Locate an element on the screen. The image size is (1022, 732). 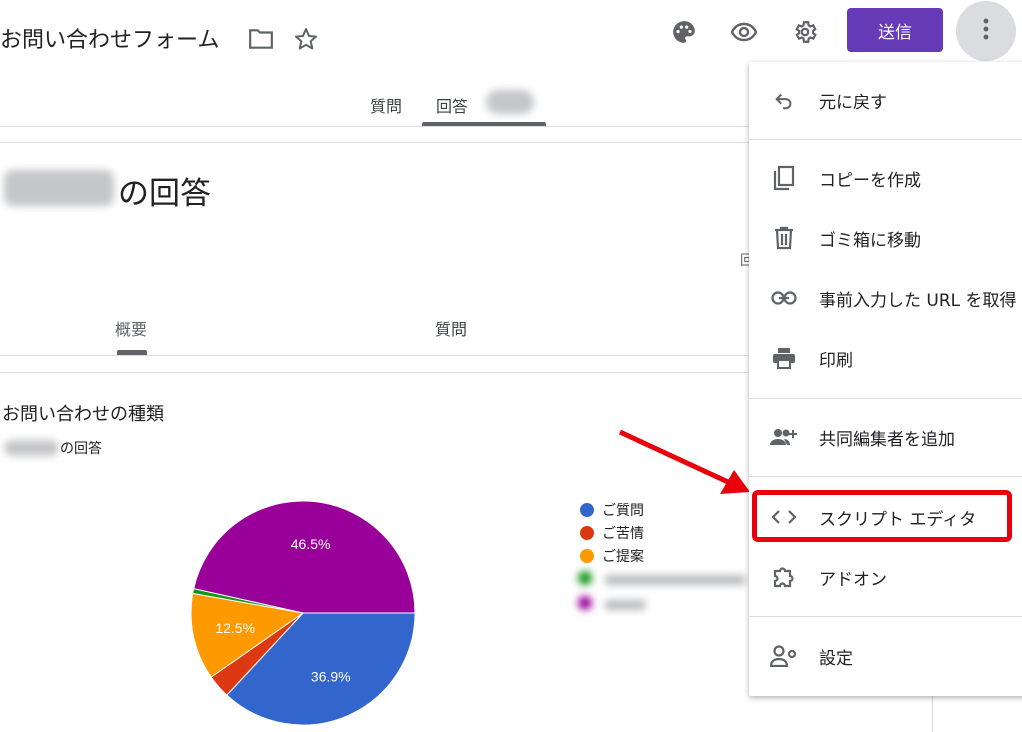
menu-item-label: 元に戻す is located at coordinates (853, 102).